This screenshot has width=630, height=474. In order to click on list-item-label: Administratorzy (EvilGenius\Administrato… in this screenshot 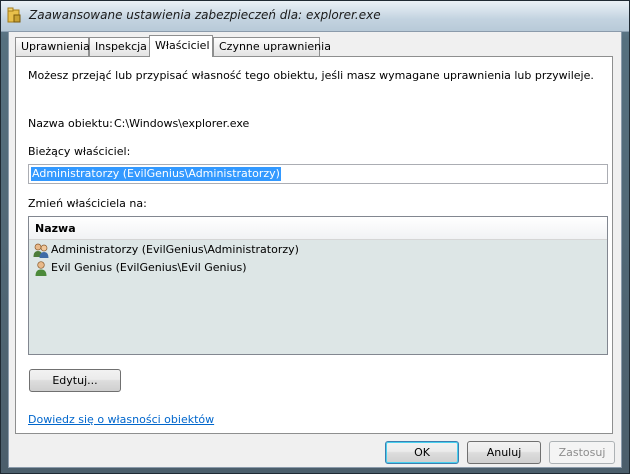, I will do `click(175, 249)`.